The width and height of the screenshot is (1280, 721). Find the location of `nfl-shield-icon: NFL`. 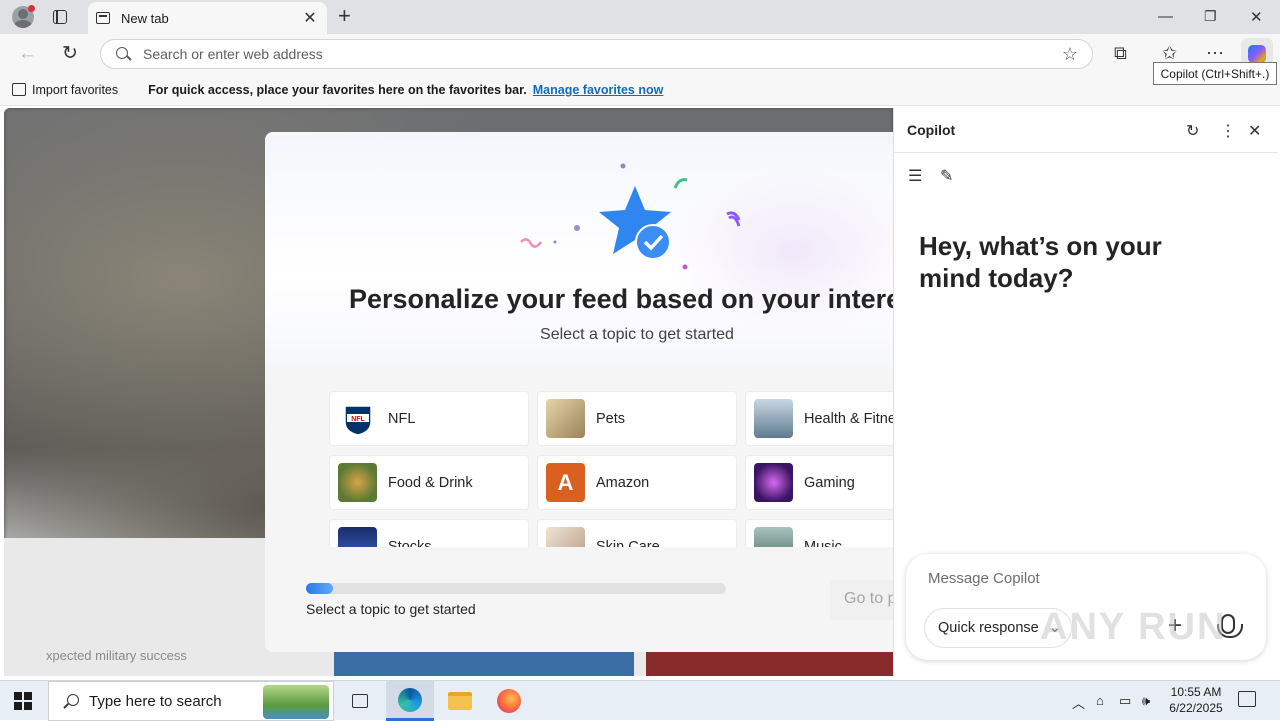

nfl-shield-icon: NFL is located at coordinates (357, 418).